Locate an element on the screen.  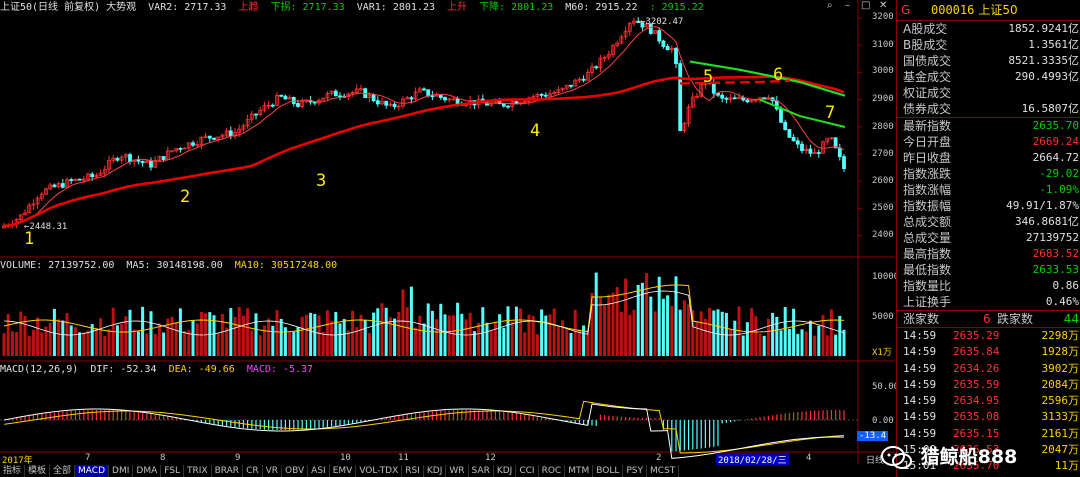
maximize-icon: □ is located at coordinates (865, 5).